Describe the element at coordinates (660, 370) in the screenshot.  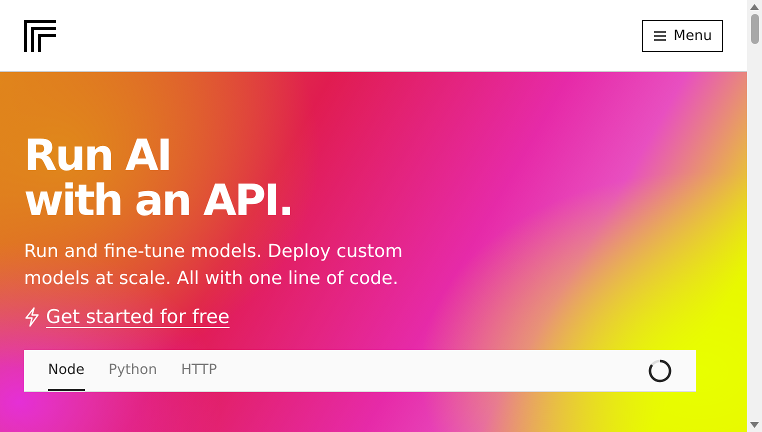
I see `loading-spinner-icon` at that location.